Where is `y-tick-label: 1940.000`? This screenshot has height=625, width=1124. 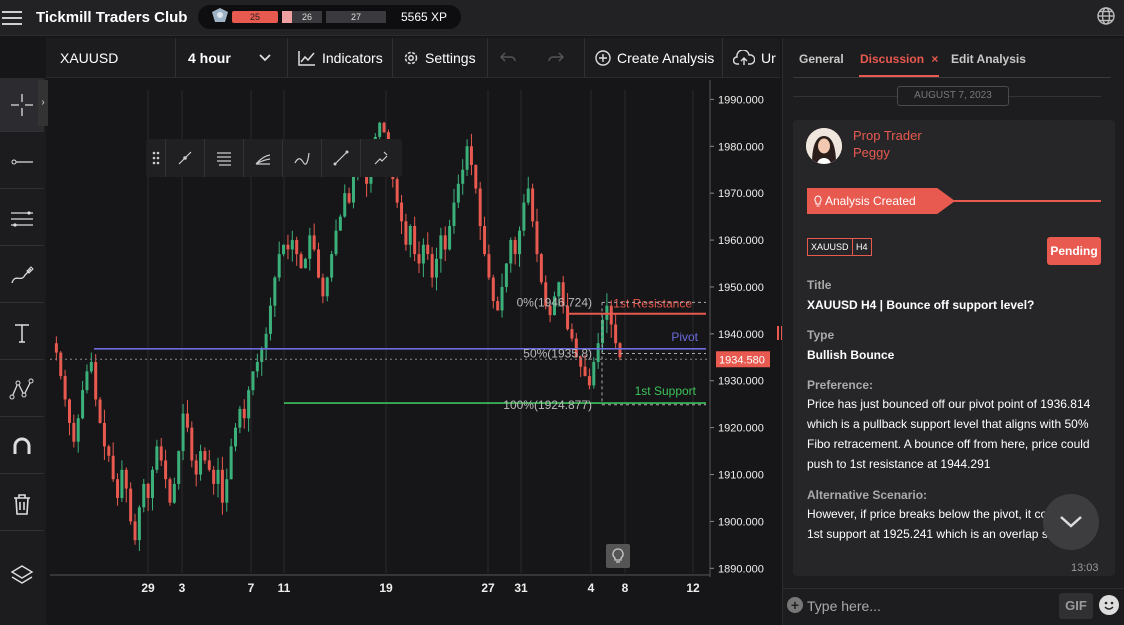 y-tick-label: 1940.000 is located at coordinates (741, 335).